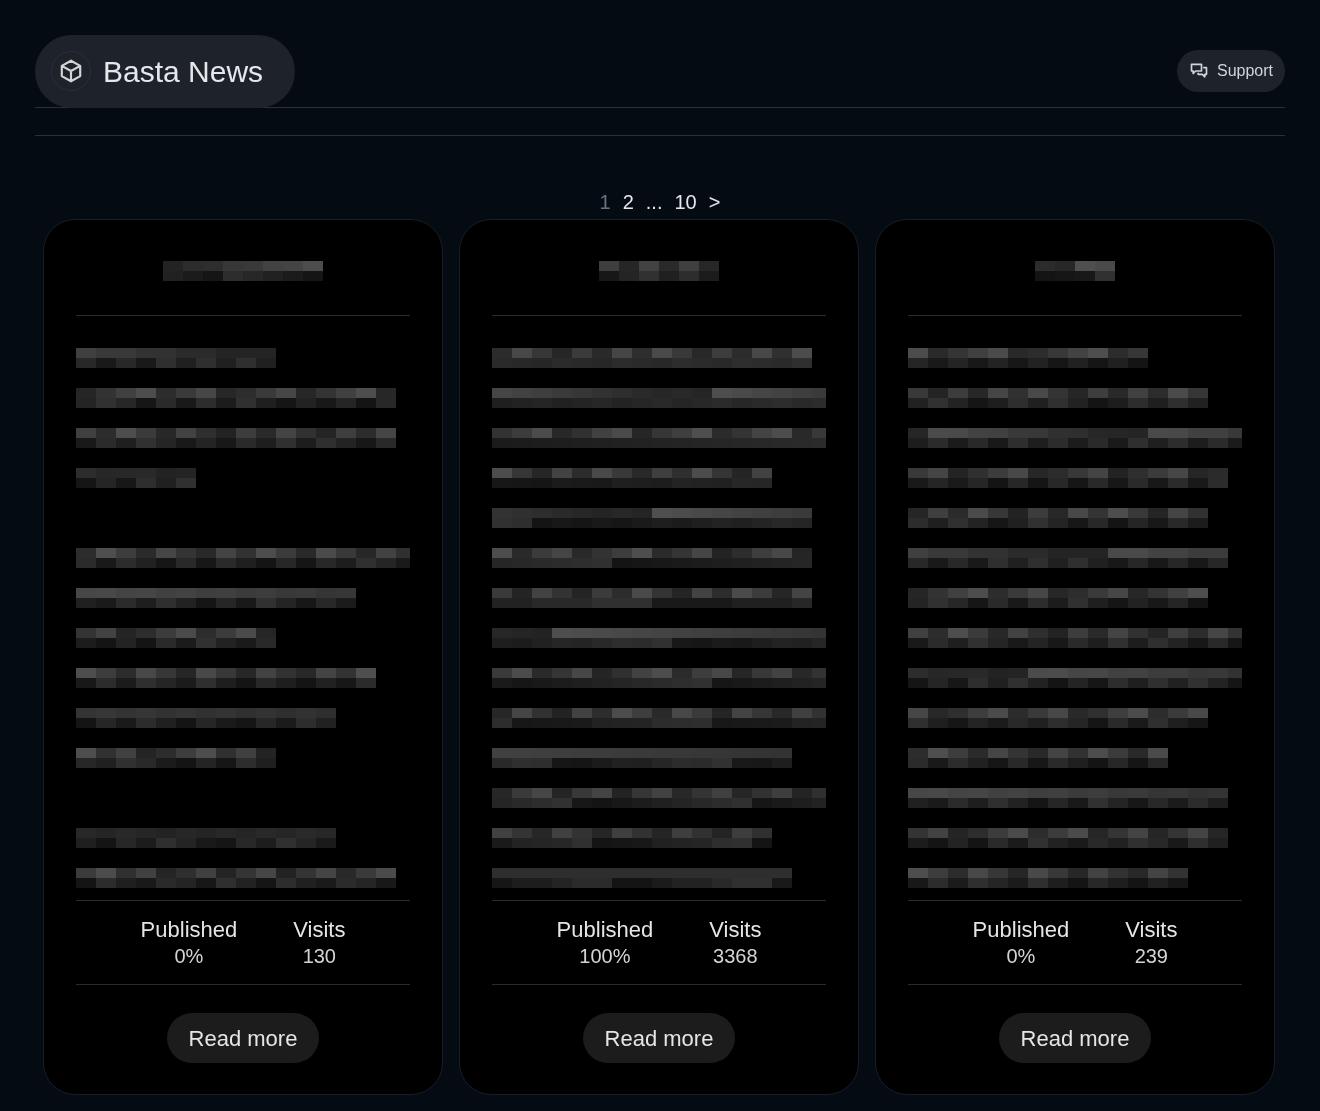  What do you see at coordinates (71, 71) in the screenshot?
I see `cube-icon` at bounding box center [71, 71].